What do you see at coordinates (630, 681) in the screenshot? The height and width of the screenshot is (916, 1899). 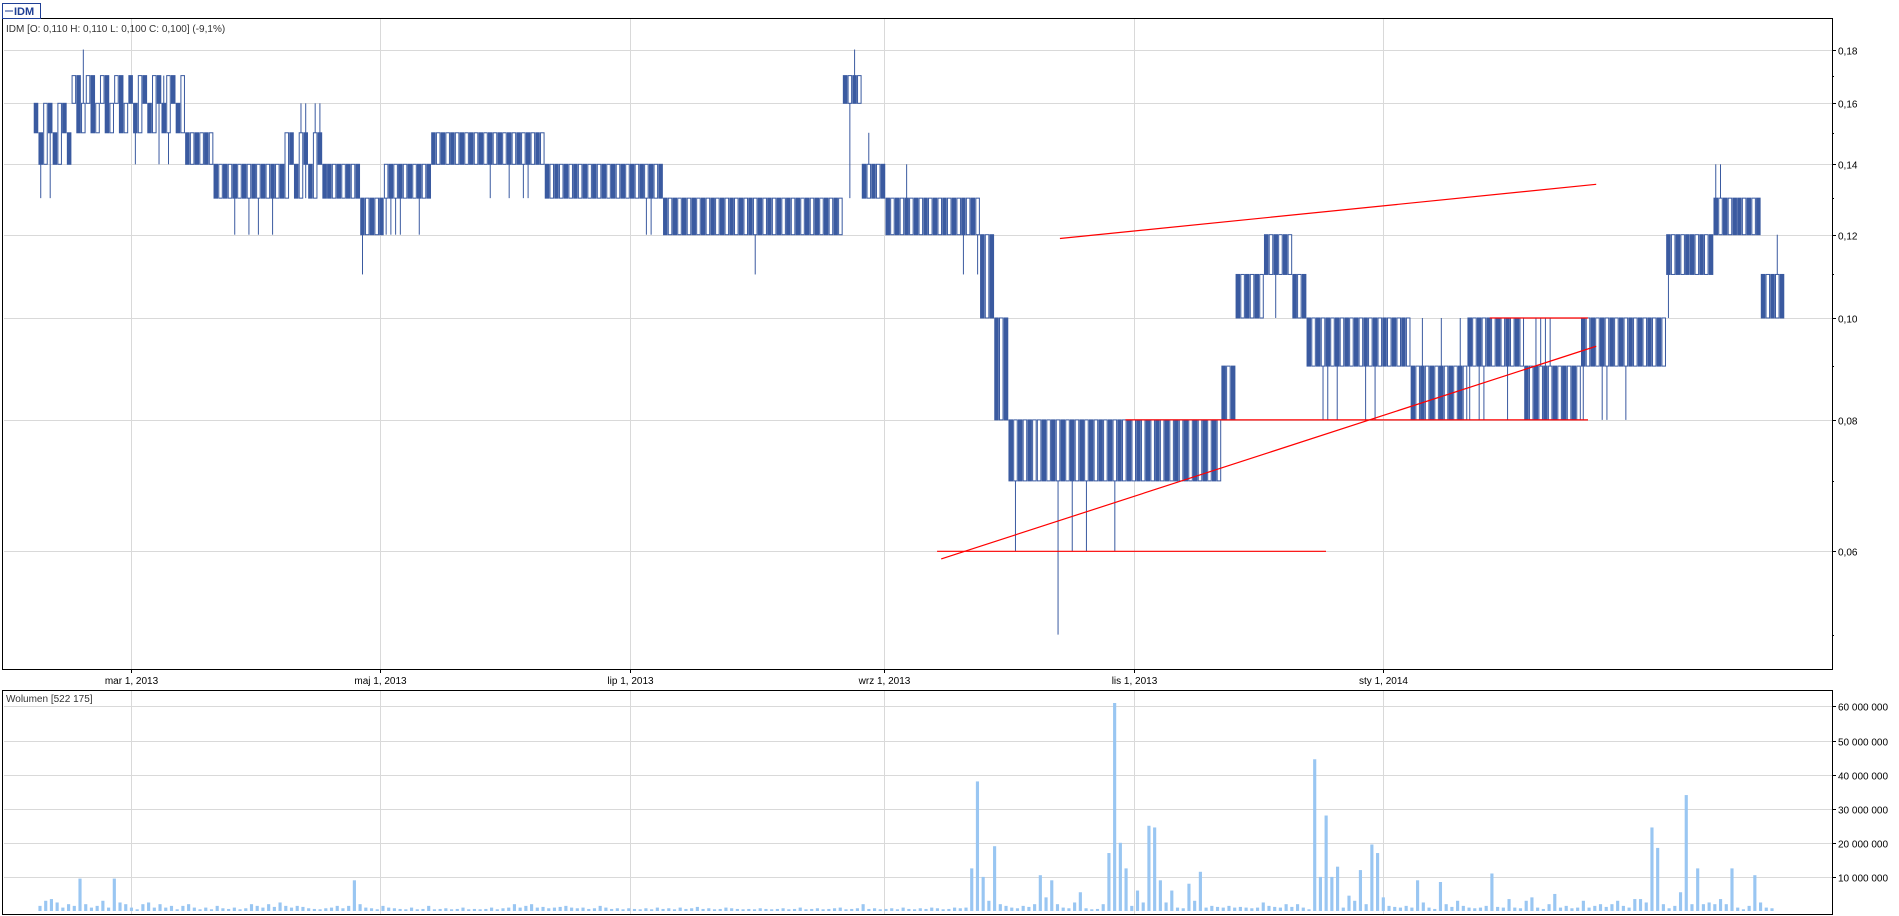 I see `x-tick-label: lip 1, 2013` at bounding box center [630, 681].